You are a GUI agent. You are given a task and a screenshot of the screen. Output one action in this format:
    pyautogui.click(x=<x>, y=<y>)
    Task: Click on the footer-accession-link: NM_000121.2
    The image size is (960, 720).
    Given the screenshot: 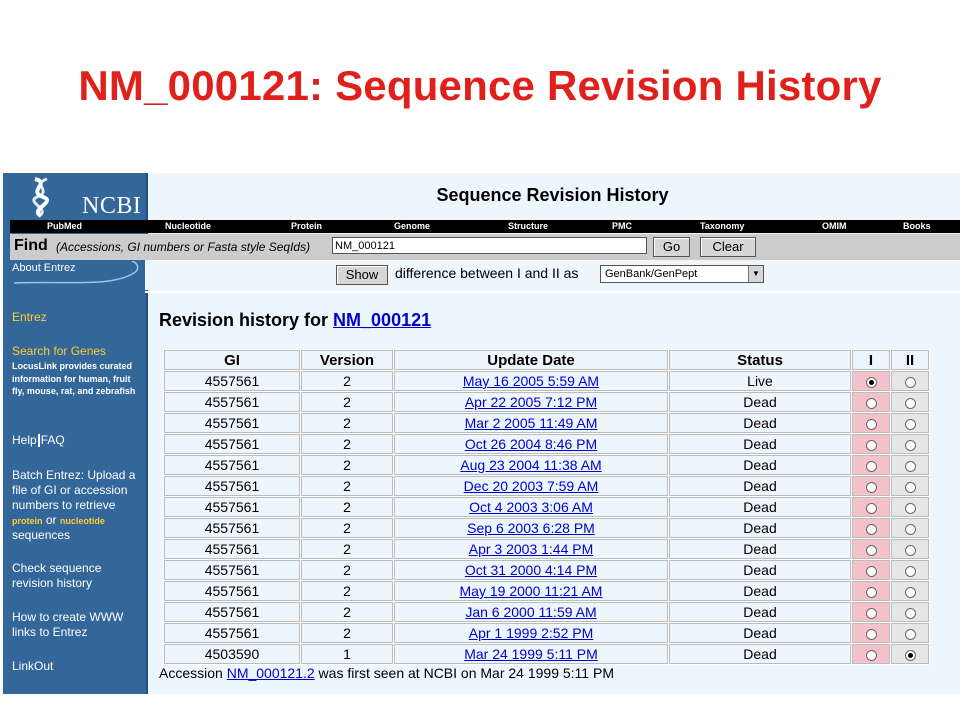 What is the action you would take?
    pyautogui.click(x=271, y=673)
    